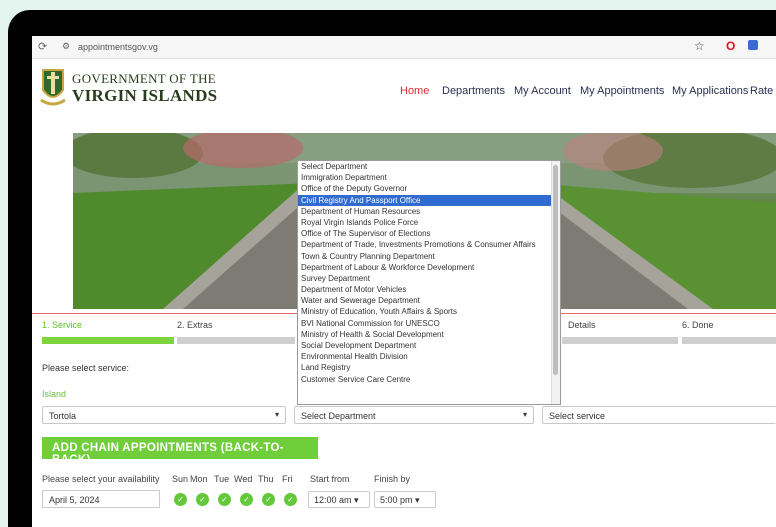 The image size is (776, 527). Describe the element at coordinates (429, 278) in the screenshot. I see `dropdown-option: Survey Department` at that location.